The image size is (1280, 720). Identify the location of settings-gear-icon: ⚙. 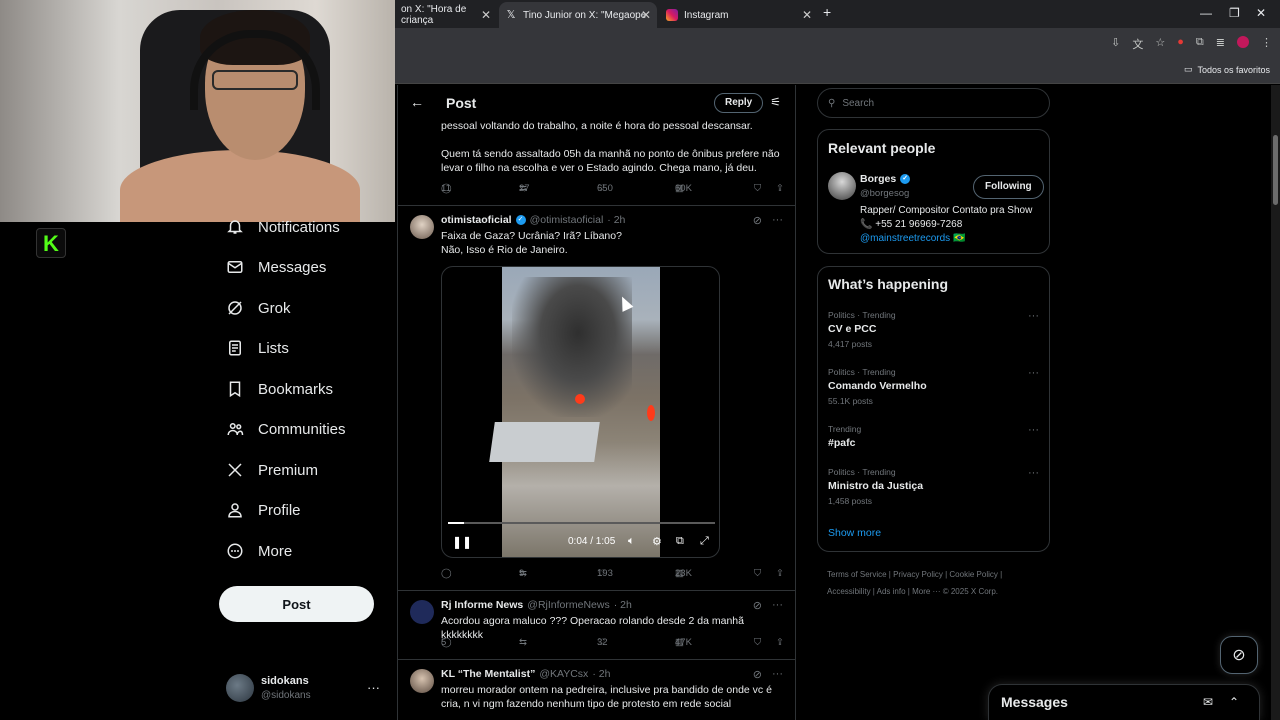
(657, 541).